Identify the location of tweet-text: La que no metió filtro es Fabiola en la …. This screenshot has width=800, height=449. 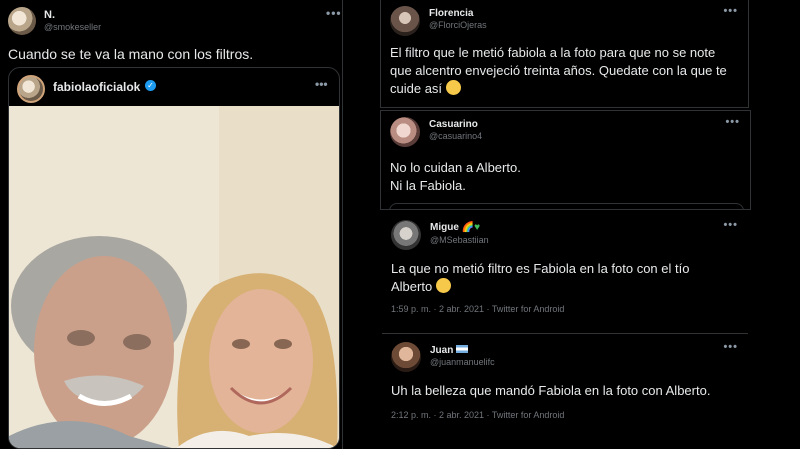
(561, 278).